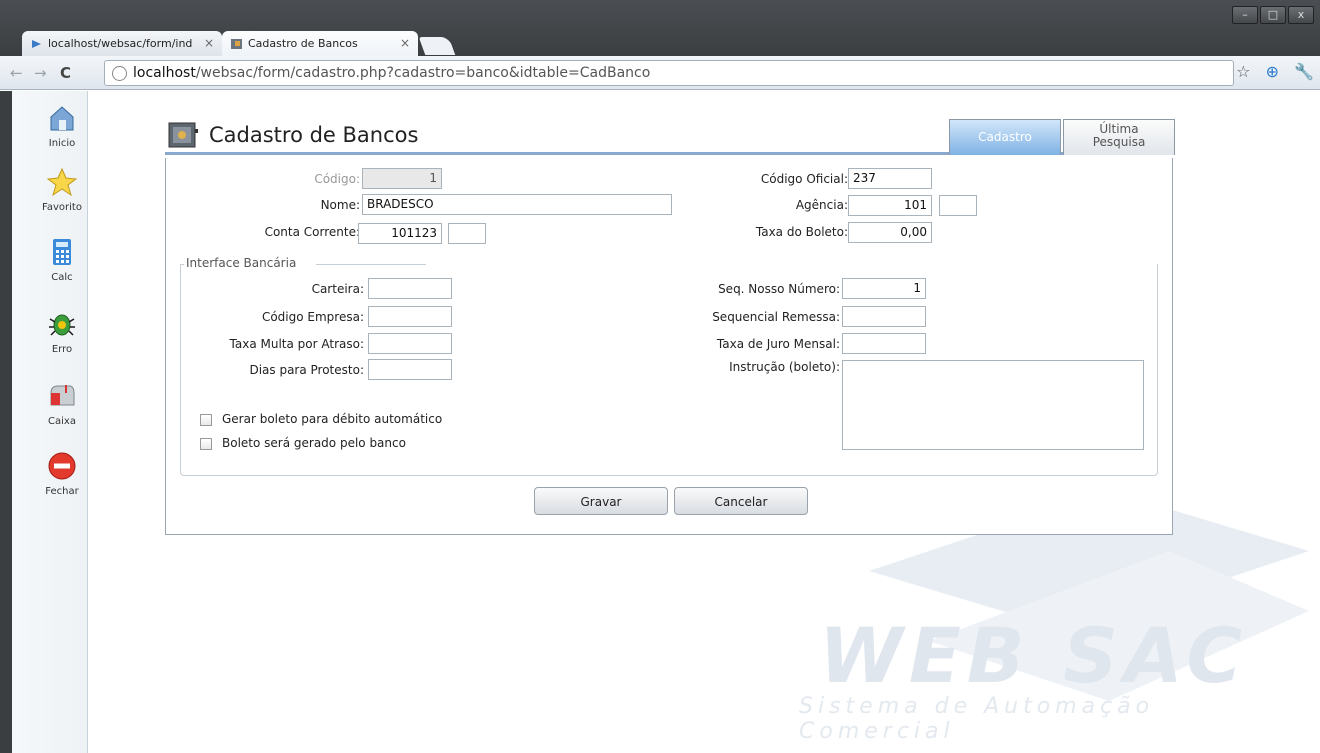 The height and width of the screenshot is (753, 1320). I want to click on codigo-empresa-field, so click(410, 316).